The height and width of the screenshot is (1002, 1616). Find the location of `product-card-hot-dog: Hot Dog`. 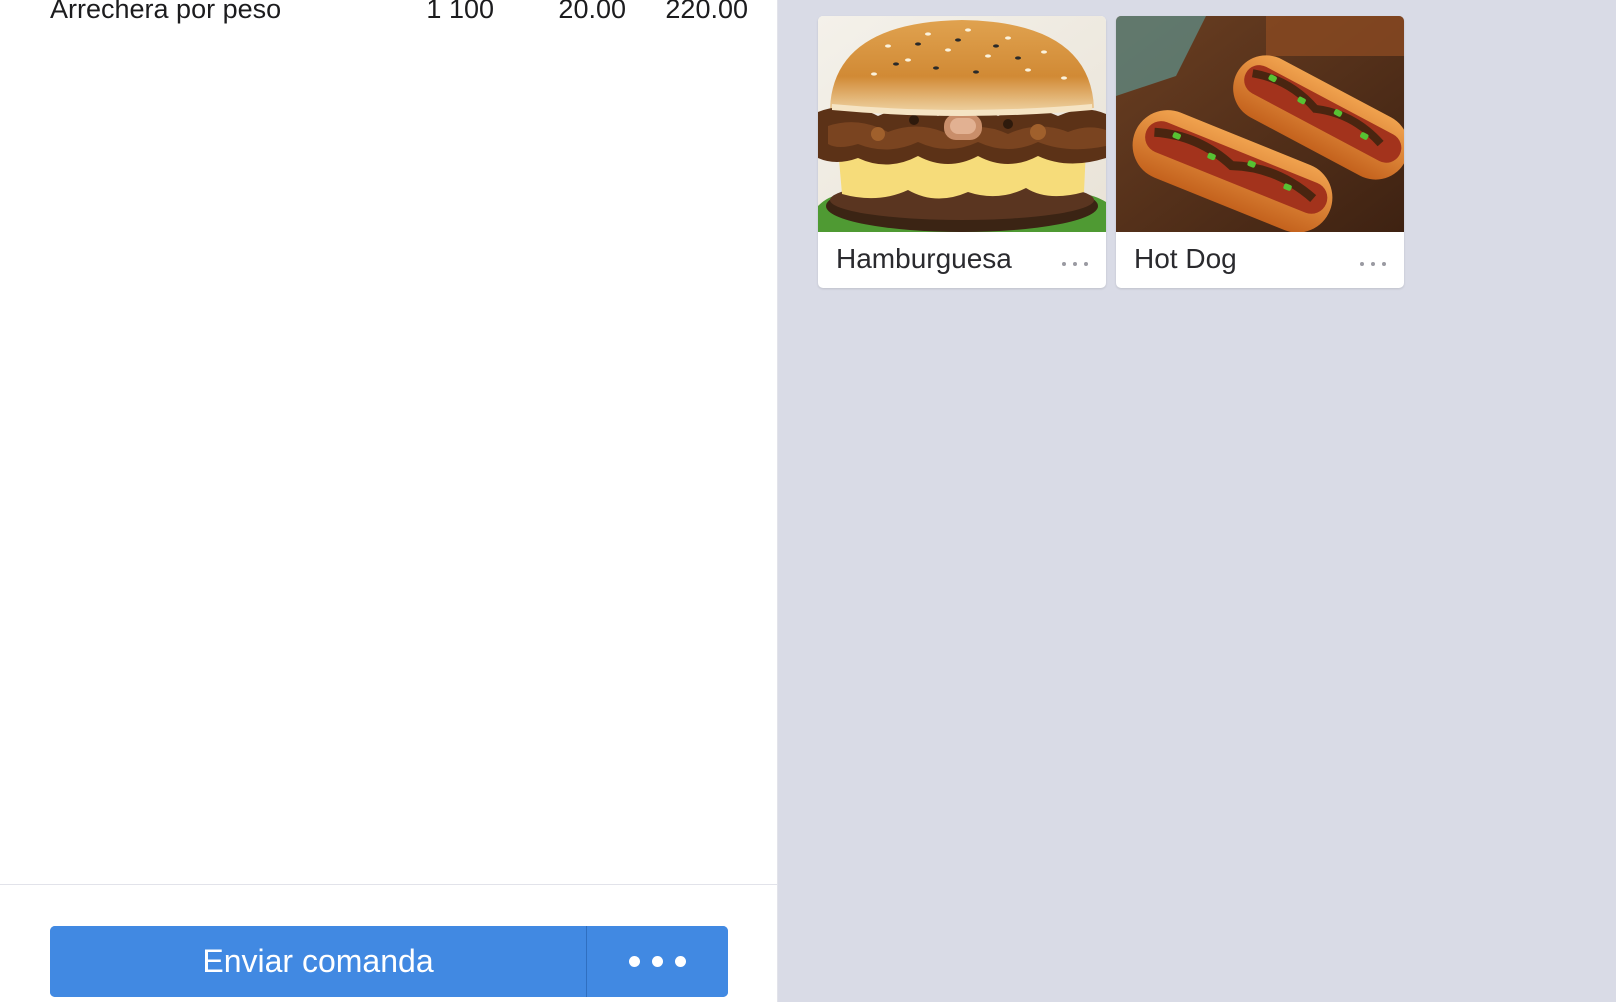

product-card-hot-dog: Hot Dog is located at coordinates (1260, 152).